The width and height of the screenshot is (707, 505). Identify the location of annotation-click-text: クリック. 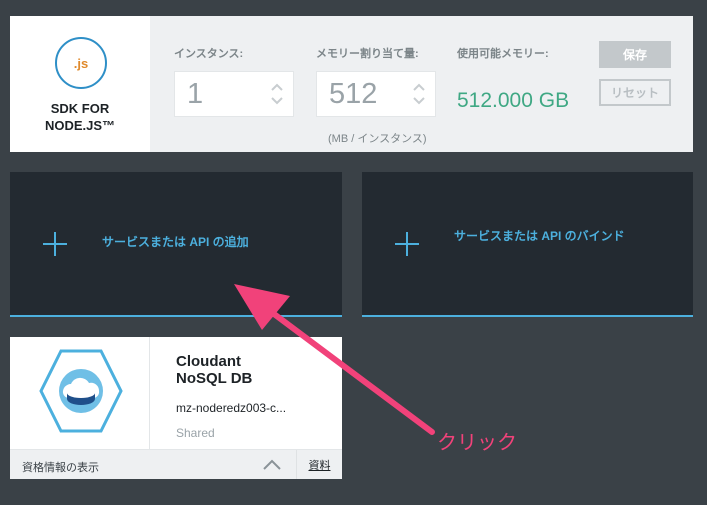
(477, 443).